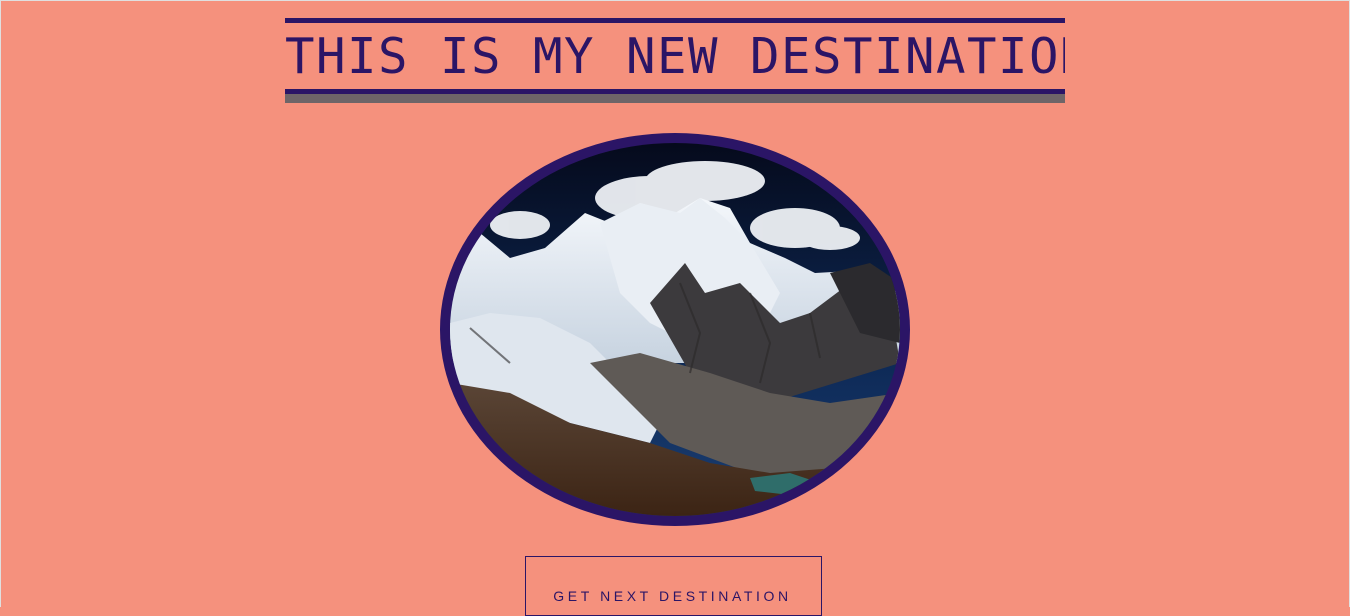 This screenshot has height=616, width=1350. What do you see at coordinates (673, 586) in the screenshot?
I see `get-next-destination-button: GET NEXT DESTINATION` at bounding box center [673, 586].